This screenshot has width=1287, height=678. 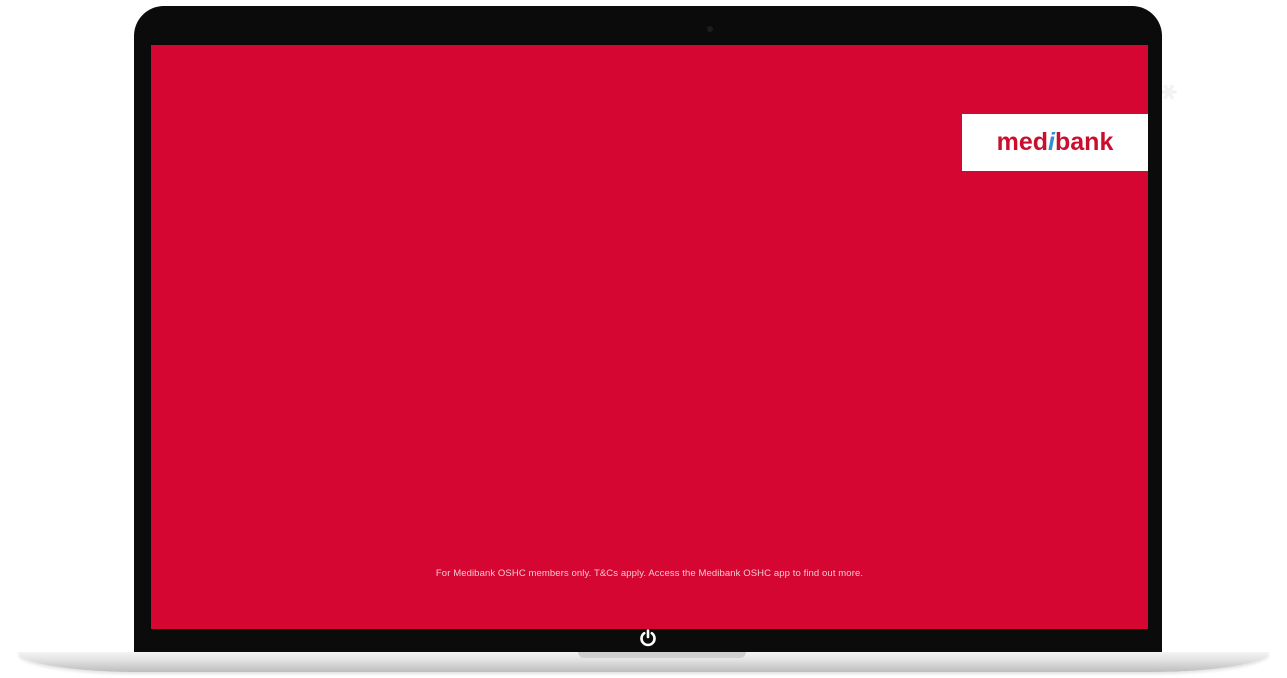 I want to click on brand-logo-text: medibank, so click(x=1055, y=142).